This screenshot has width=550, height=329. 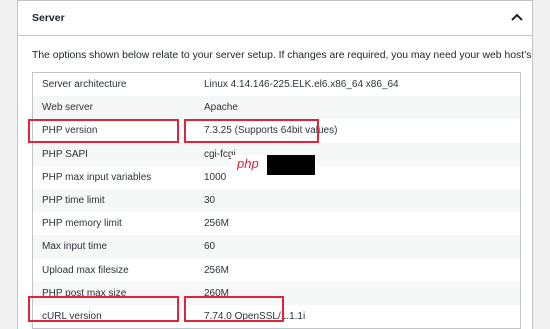 What do you see at coordinates (65, 154) in the screenshot?
I see `row-label: PHP SAPI` at bounding box center [65, 154].